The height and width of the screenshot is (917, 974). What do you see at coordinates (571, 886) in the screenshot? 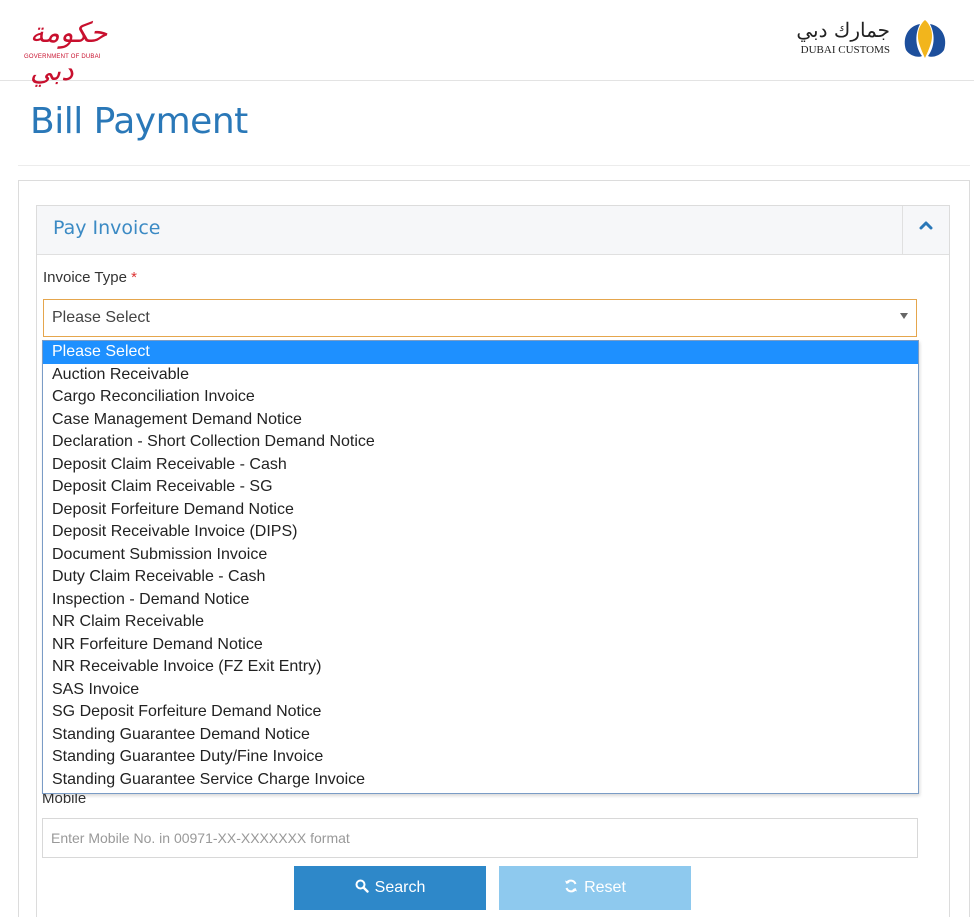
I see `refresh-icon` at bounding box center [571, 886].